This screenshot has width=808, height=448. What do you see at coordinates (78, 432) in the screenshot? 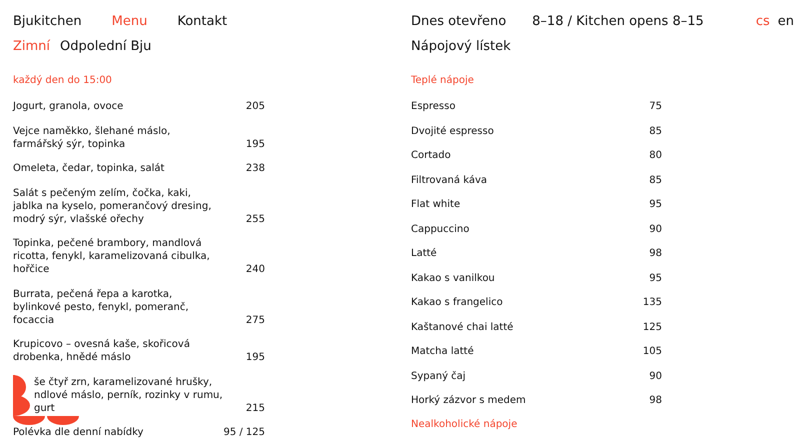
I see `menu-item-name: Polévka dle denní nabídky` at bounding box center [78, 432].